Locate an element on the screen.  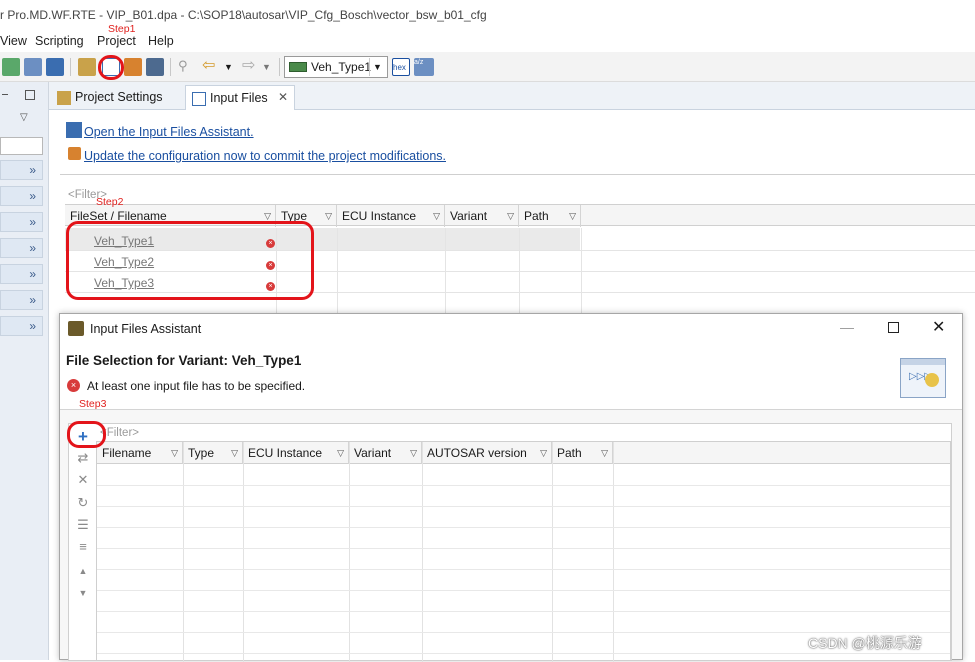
left-section-4: » is located at coordinates (21, 248).